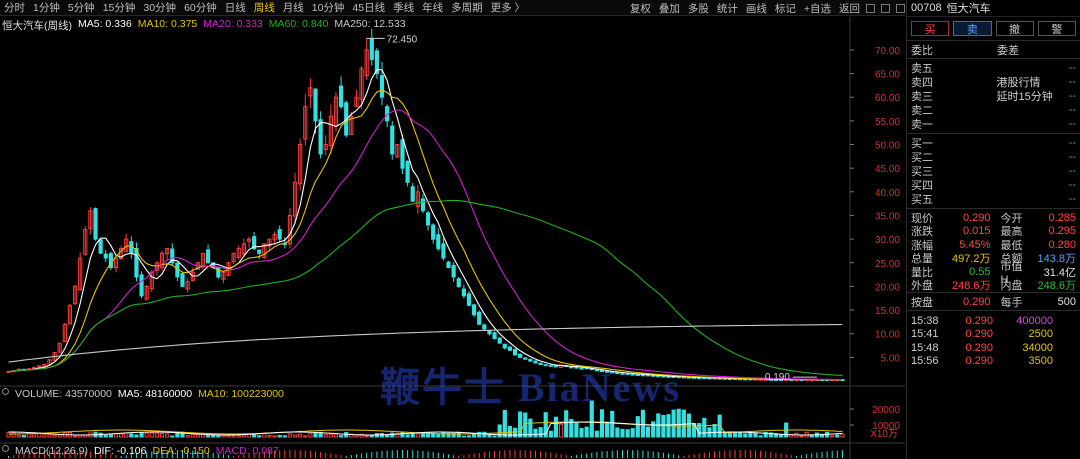 The width and height of the screenshot is (1080, 459). What do you see at coordinates (930, 28) in the screenshot?
I see `buy-button: 买` at bounding box center [930, 28].